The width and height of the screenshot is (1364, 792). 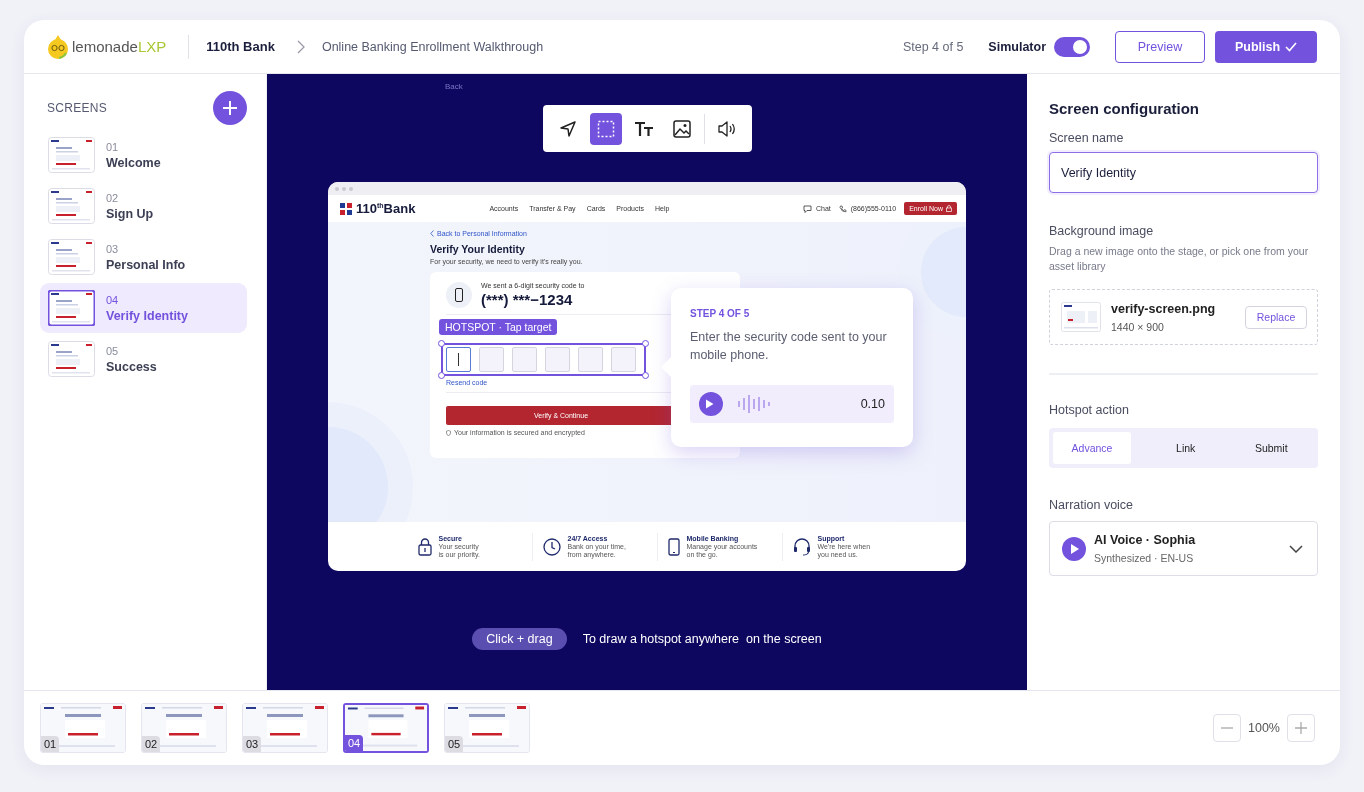 What do you see at coordinates (119, 46) in the screenshot?
I see `logo-text: lemonadeLXP` at bounding box center [119, 46].